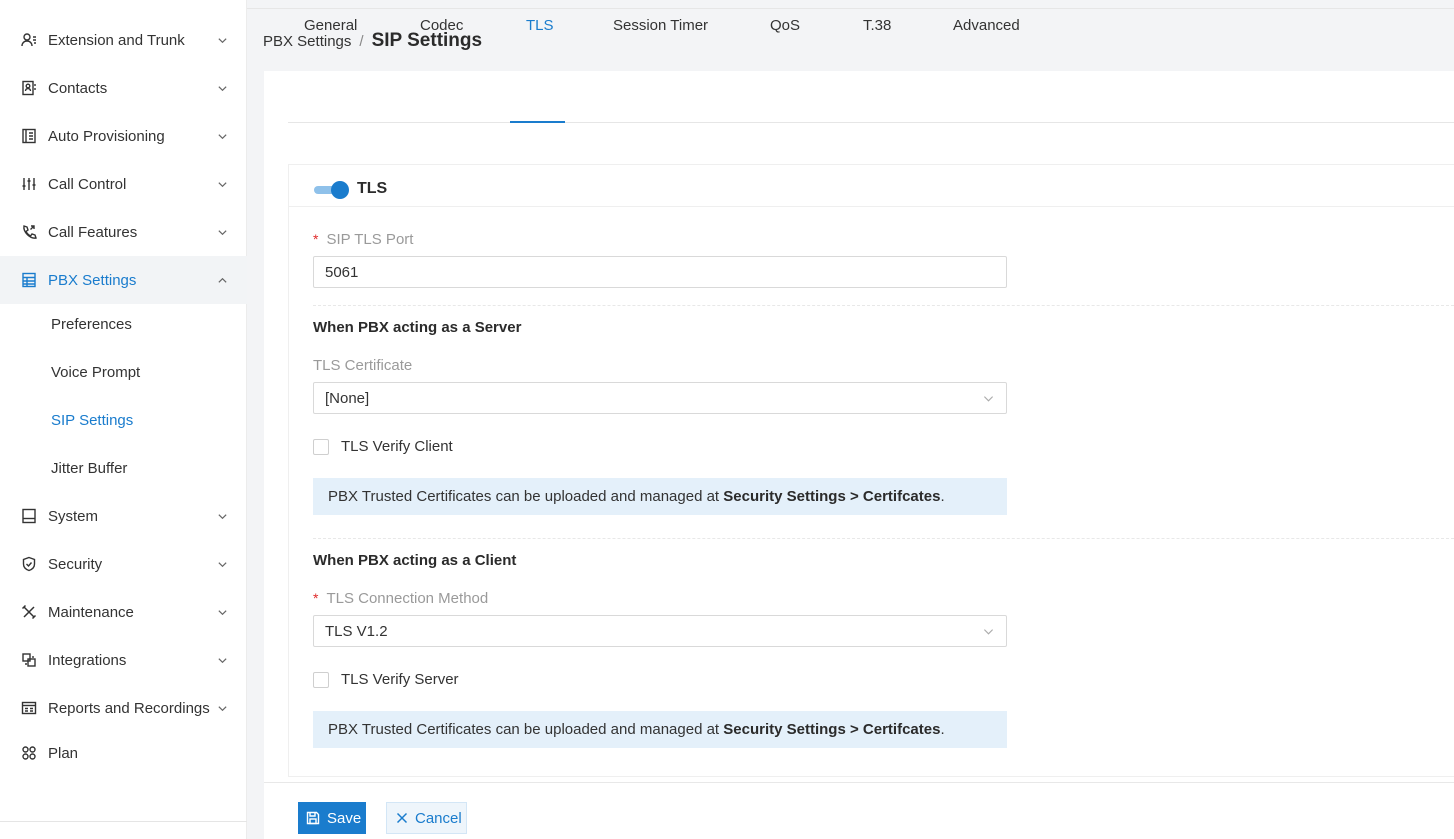 The image size is (1454, 839). I want to click on tls-enable-toggle, so click(331, 190).